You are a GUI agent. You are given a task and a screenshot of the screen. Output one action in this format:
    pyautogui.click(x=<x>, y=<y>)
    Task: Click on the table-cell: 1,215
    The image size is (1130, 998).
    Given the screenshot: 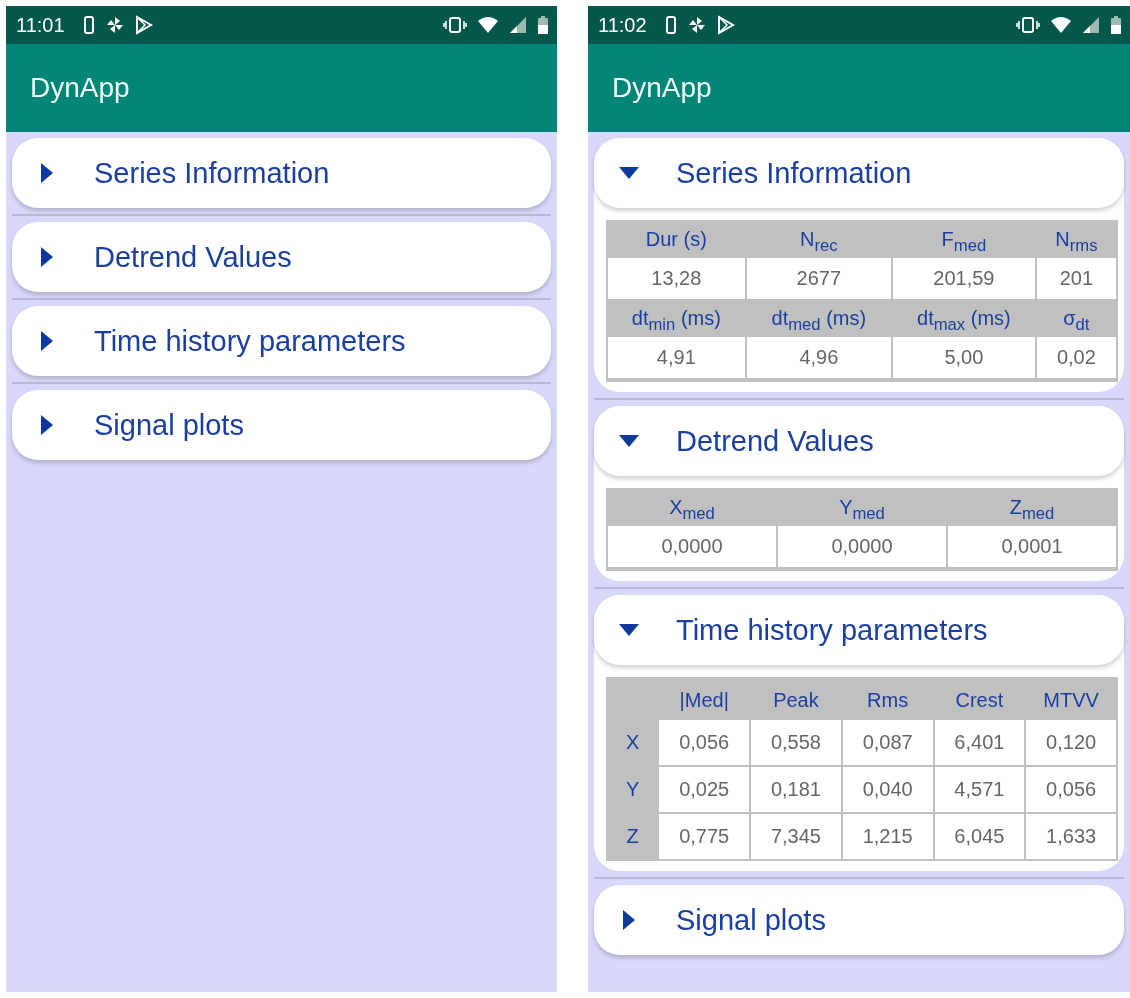 What is the action you would take?
    pyautogui.click(x=887, y=836)
    